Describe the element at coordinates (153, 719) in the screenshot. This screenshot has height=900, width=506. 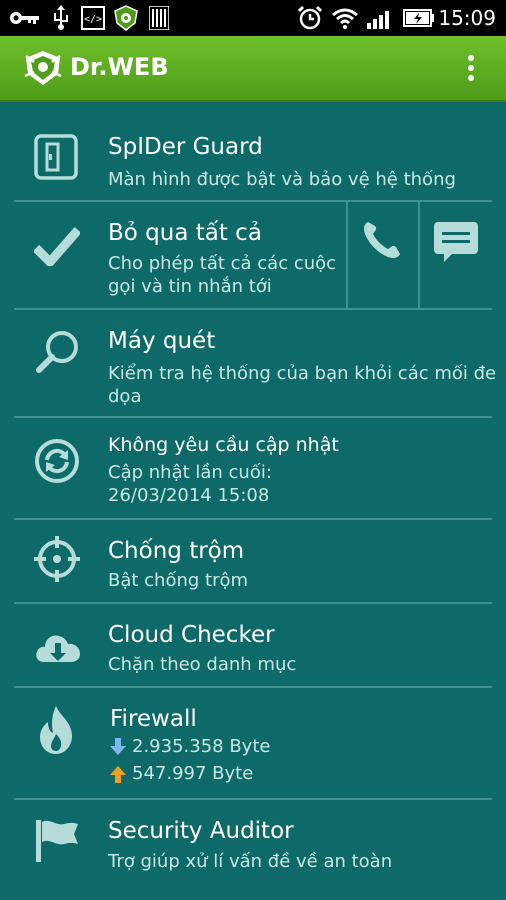
I see `item-title: Firewall` at that location.